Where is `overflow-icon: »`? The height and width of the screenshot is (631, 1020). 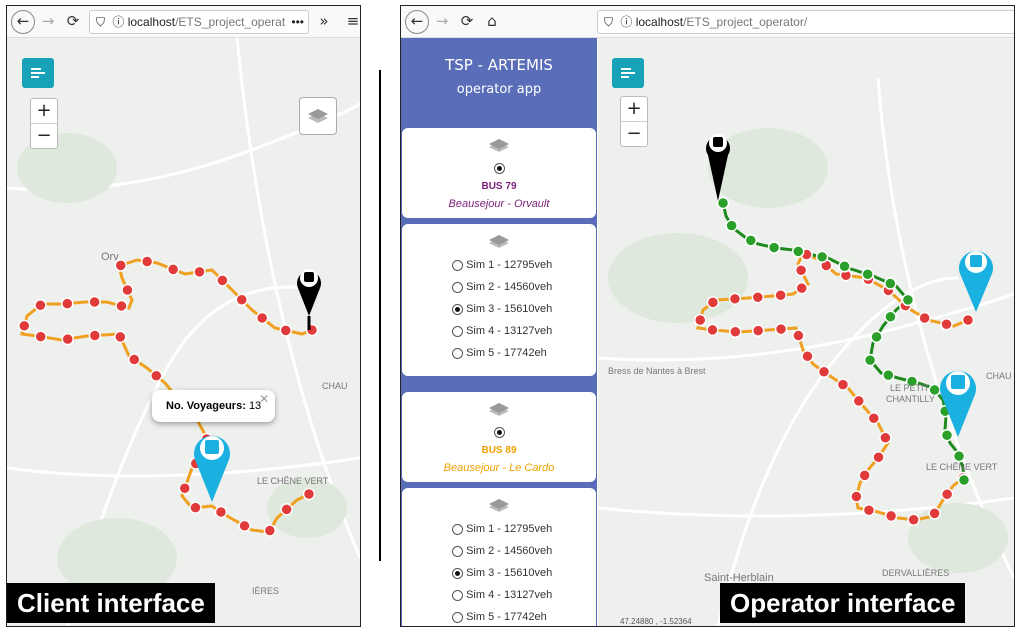
overflow-icon: » is located at coordinates (324, 21).